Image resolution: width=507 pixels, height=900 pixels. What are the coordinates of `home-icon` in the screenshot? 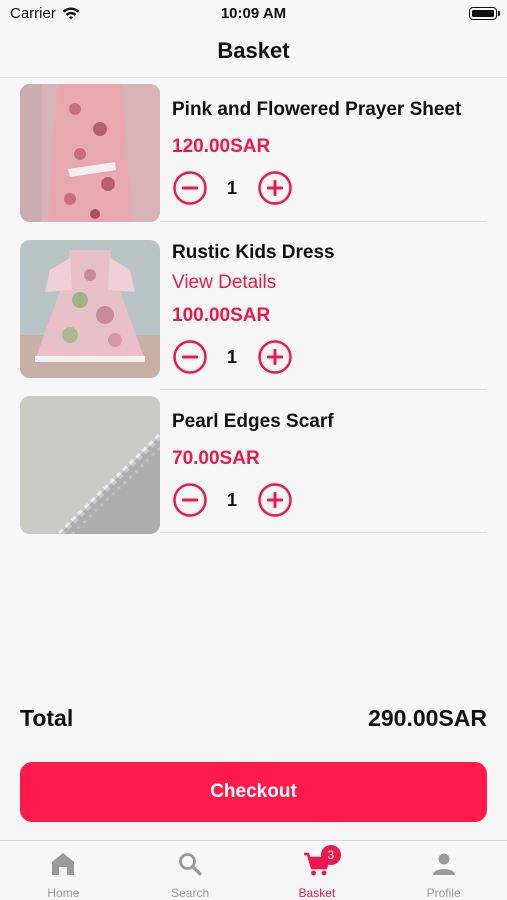 It's located at (63, 865).